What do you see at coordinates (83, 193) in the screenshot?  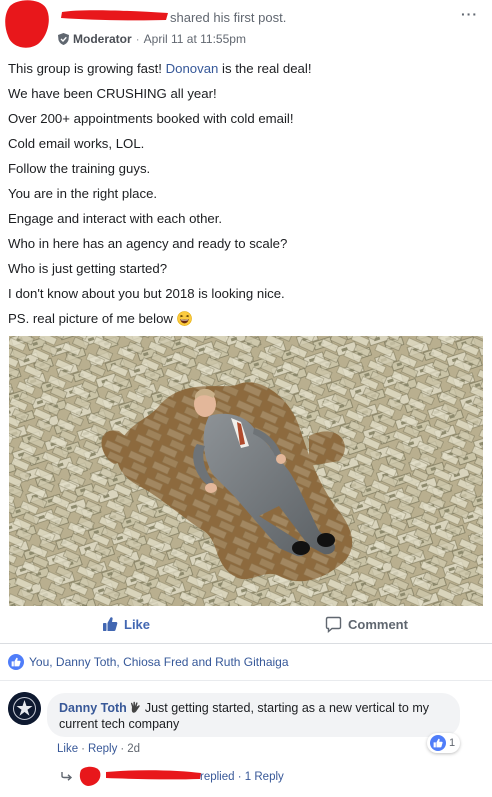 I see `post-line: You are in the right place.` at bounding box center [83, 193].